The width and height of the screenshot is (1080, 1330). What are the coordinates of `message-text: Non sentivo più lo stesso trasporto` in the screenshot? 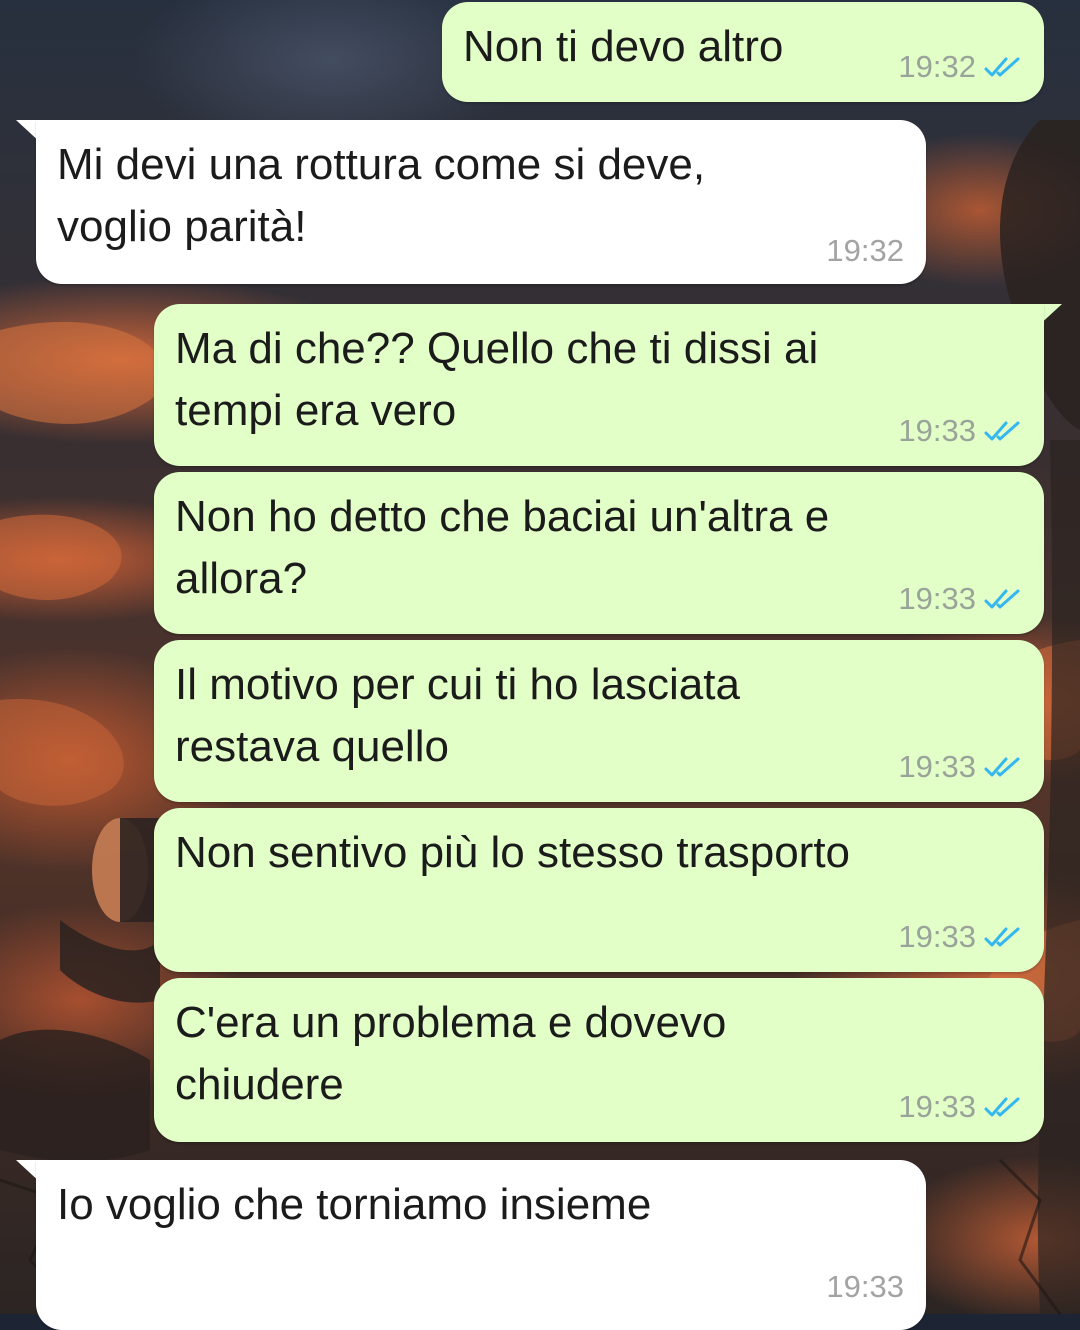 It's located at (513, 852).